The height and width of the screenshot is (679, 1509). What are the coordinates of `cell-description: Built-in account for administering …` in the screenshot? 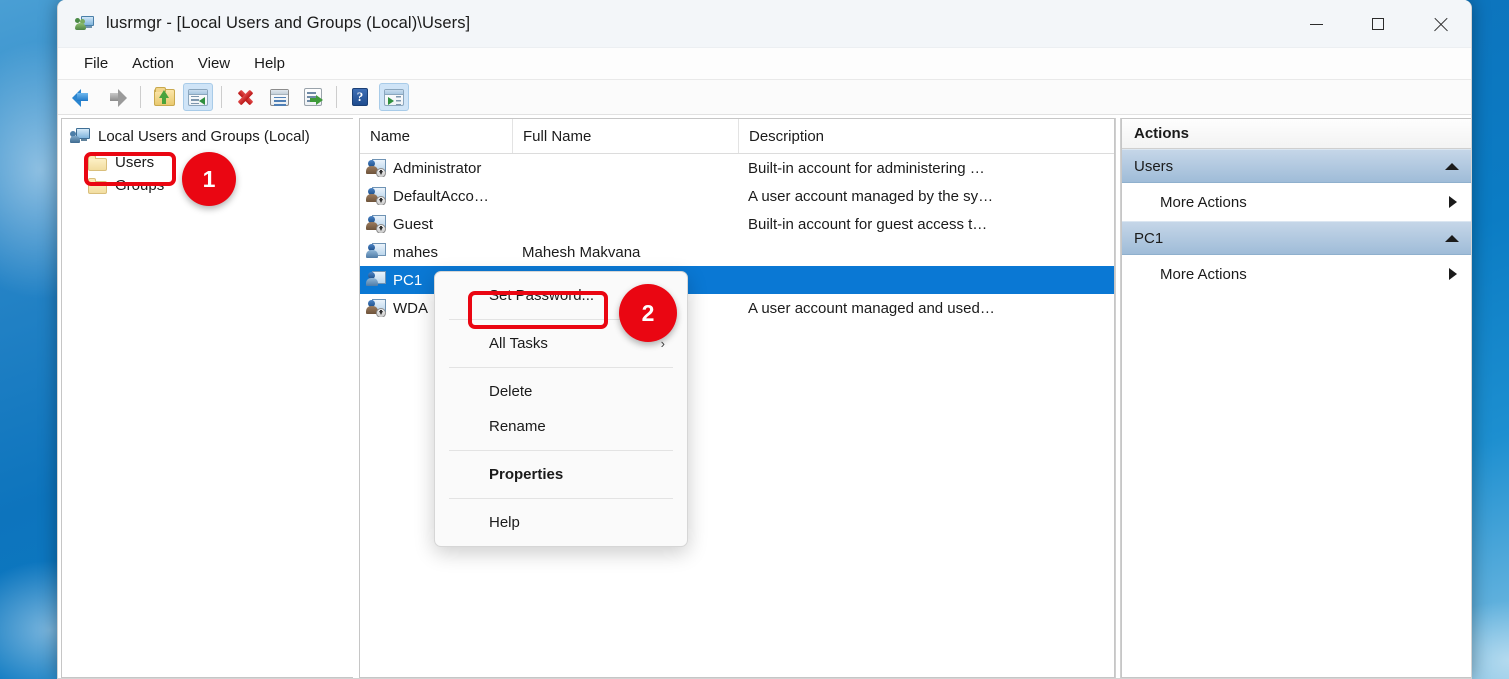 It's located at (866, 168).